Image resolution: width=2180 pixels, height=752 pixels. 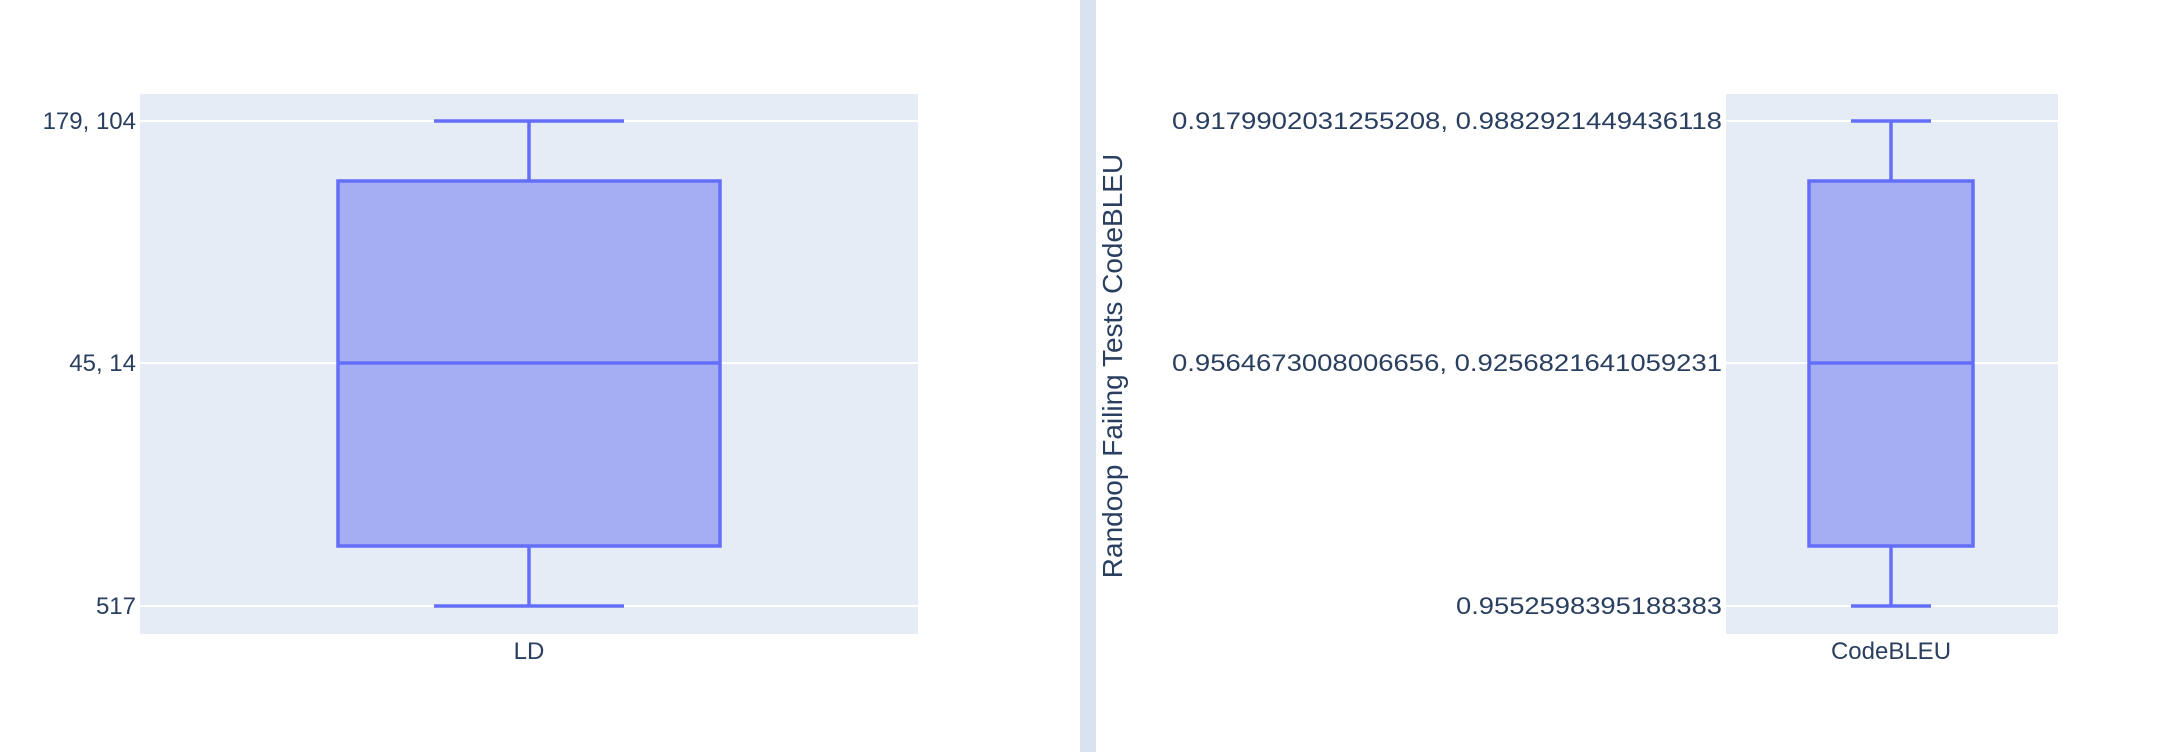 What do you see at coordinates (1891, 651) in the screenshot?
I see `x-tick-label-codebleu: CodeBLEU` at bounding box center [1891, 651].